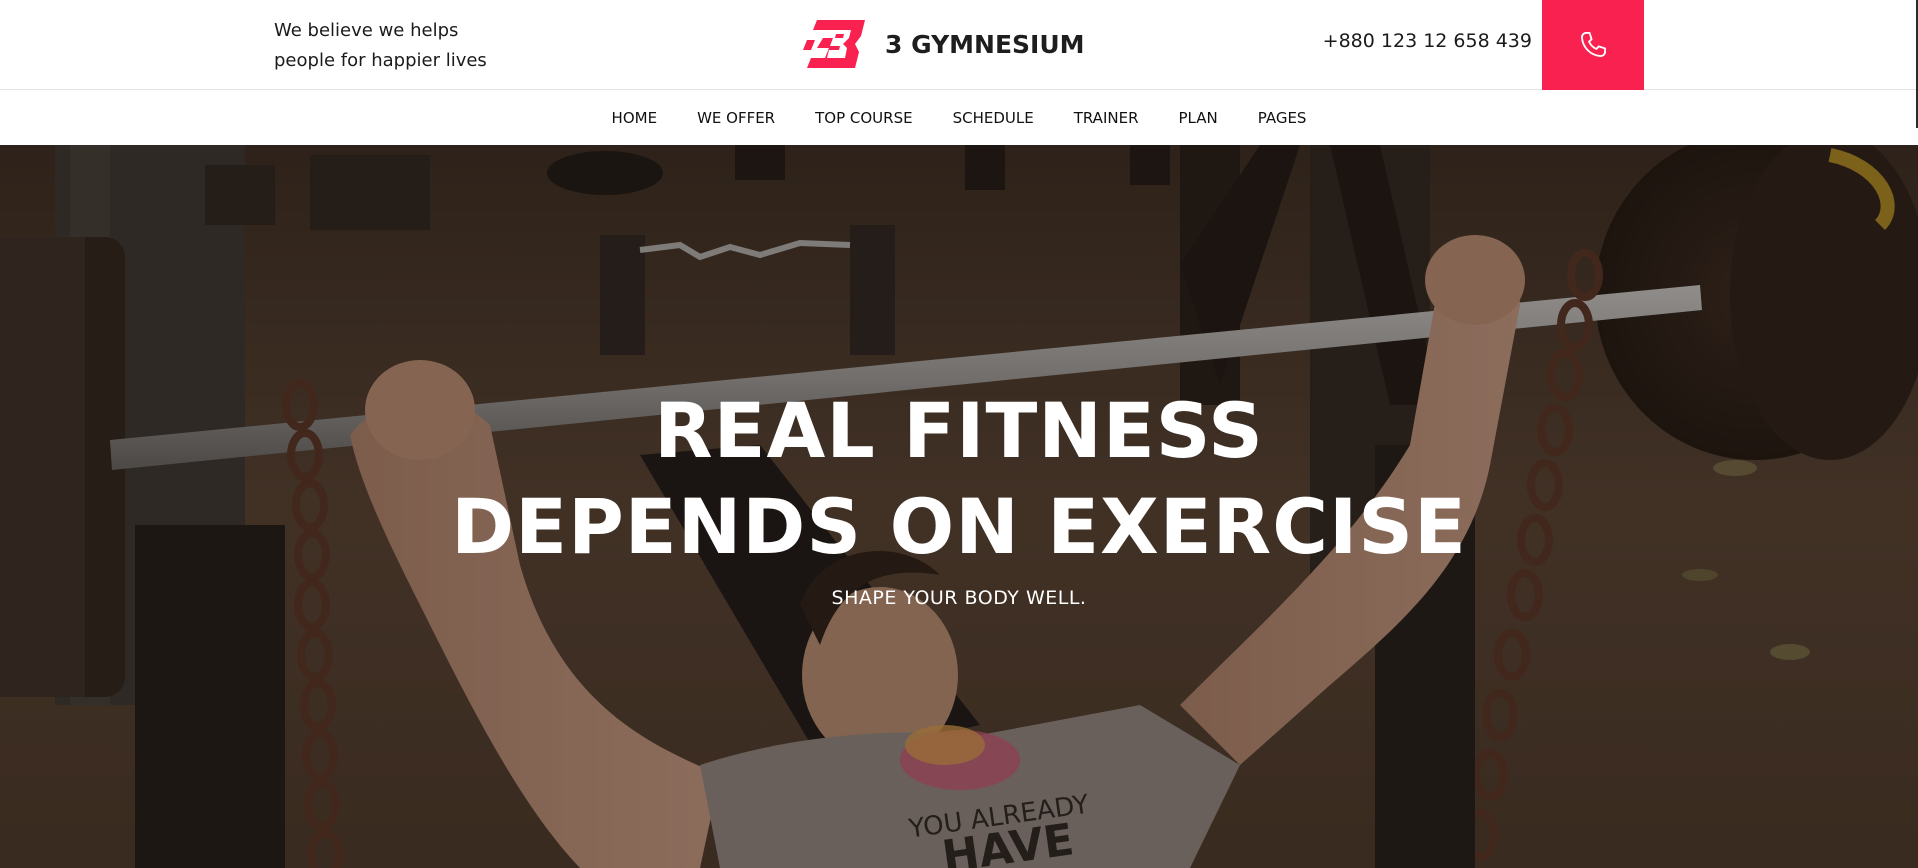 The width and height of the screenshot is (1918, 868). Describe the element at coordinates (993, 118) in the screenshot. I see `nav-item-schedule: SCHEDULE` at that location.